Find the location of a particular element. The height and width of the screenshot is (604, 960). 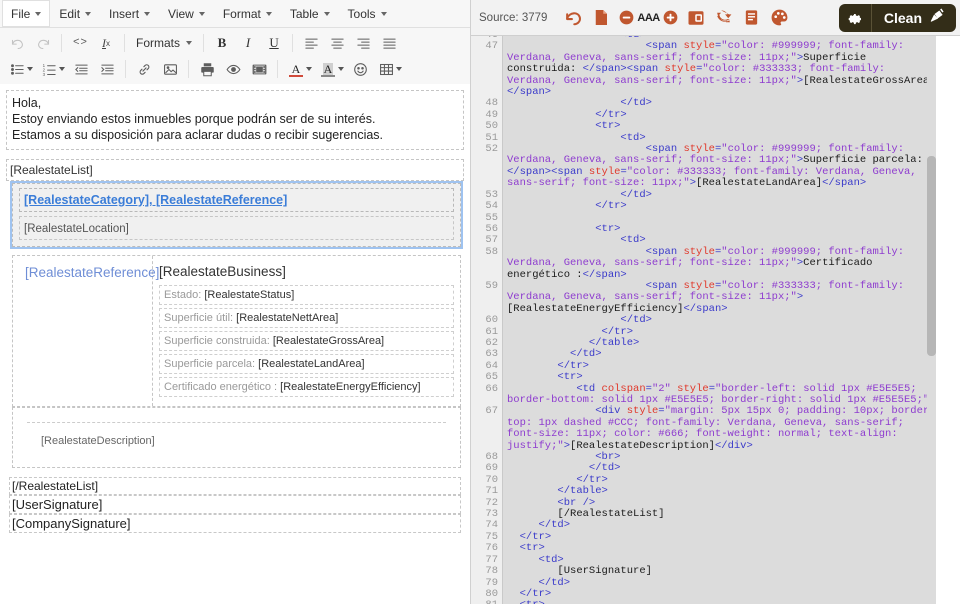

align-justify-icon is located at coordinates (389, 43).